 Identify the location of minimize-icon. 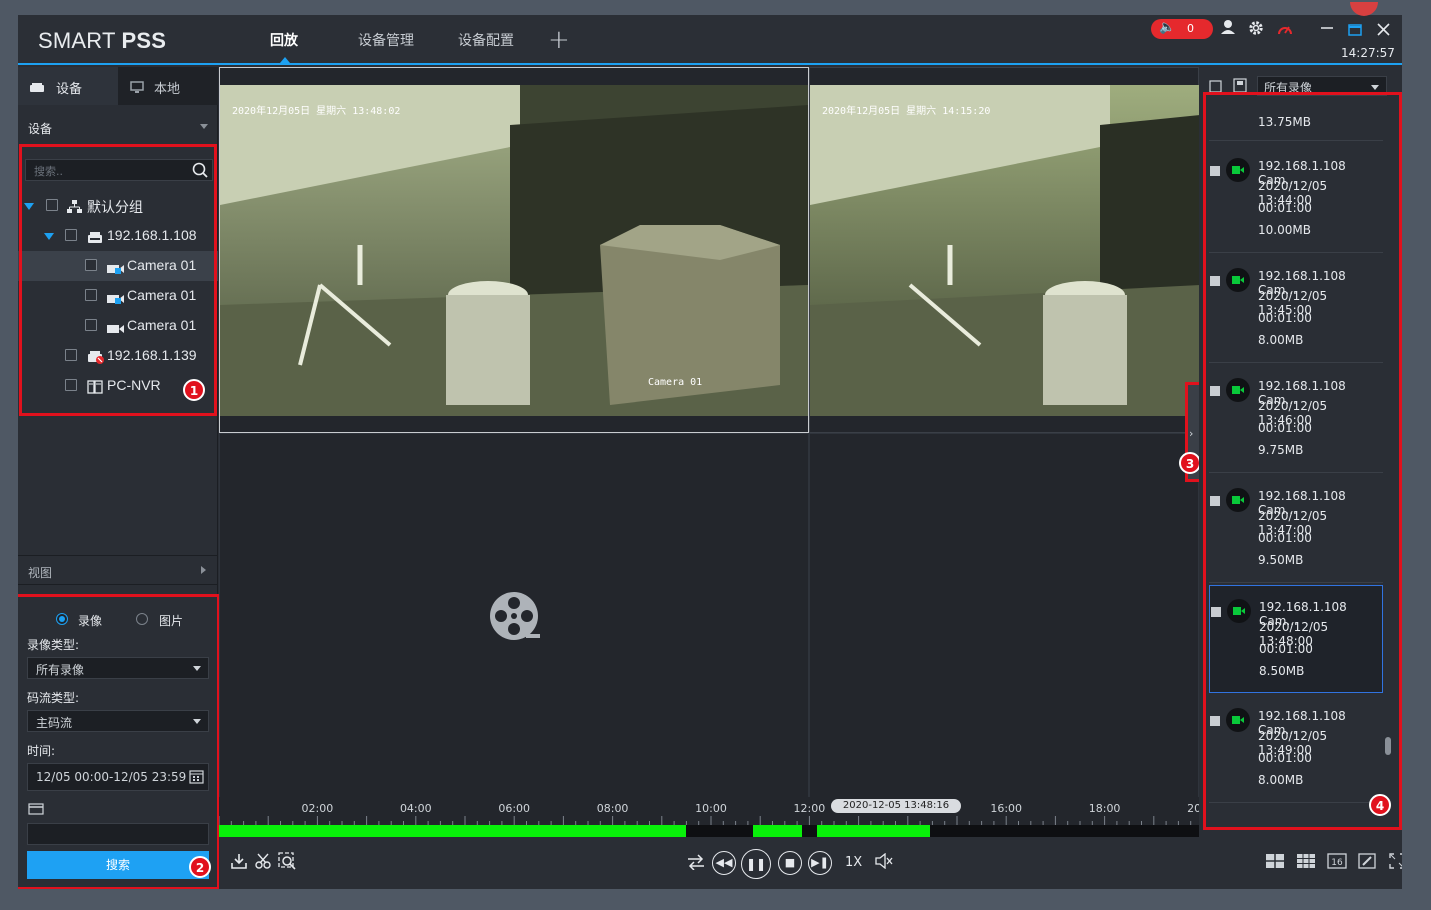
(1327, 26).